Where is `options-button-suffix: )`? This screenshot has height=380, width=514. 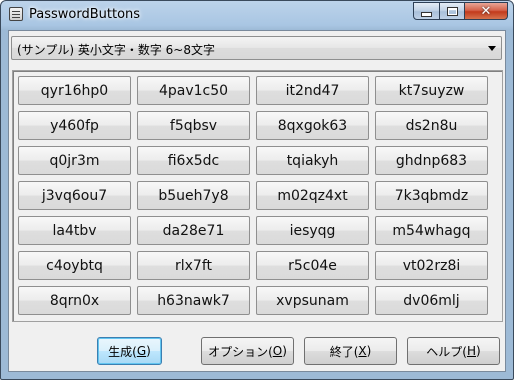
options-button-suffix: ) is located at coordinates (284, 351).